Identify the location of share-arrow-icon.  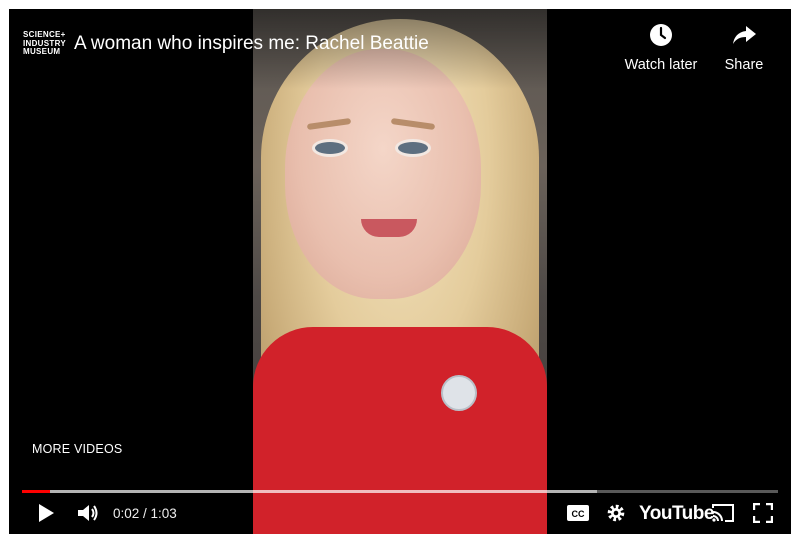
(744, 38).